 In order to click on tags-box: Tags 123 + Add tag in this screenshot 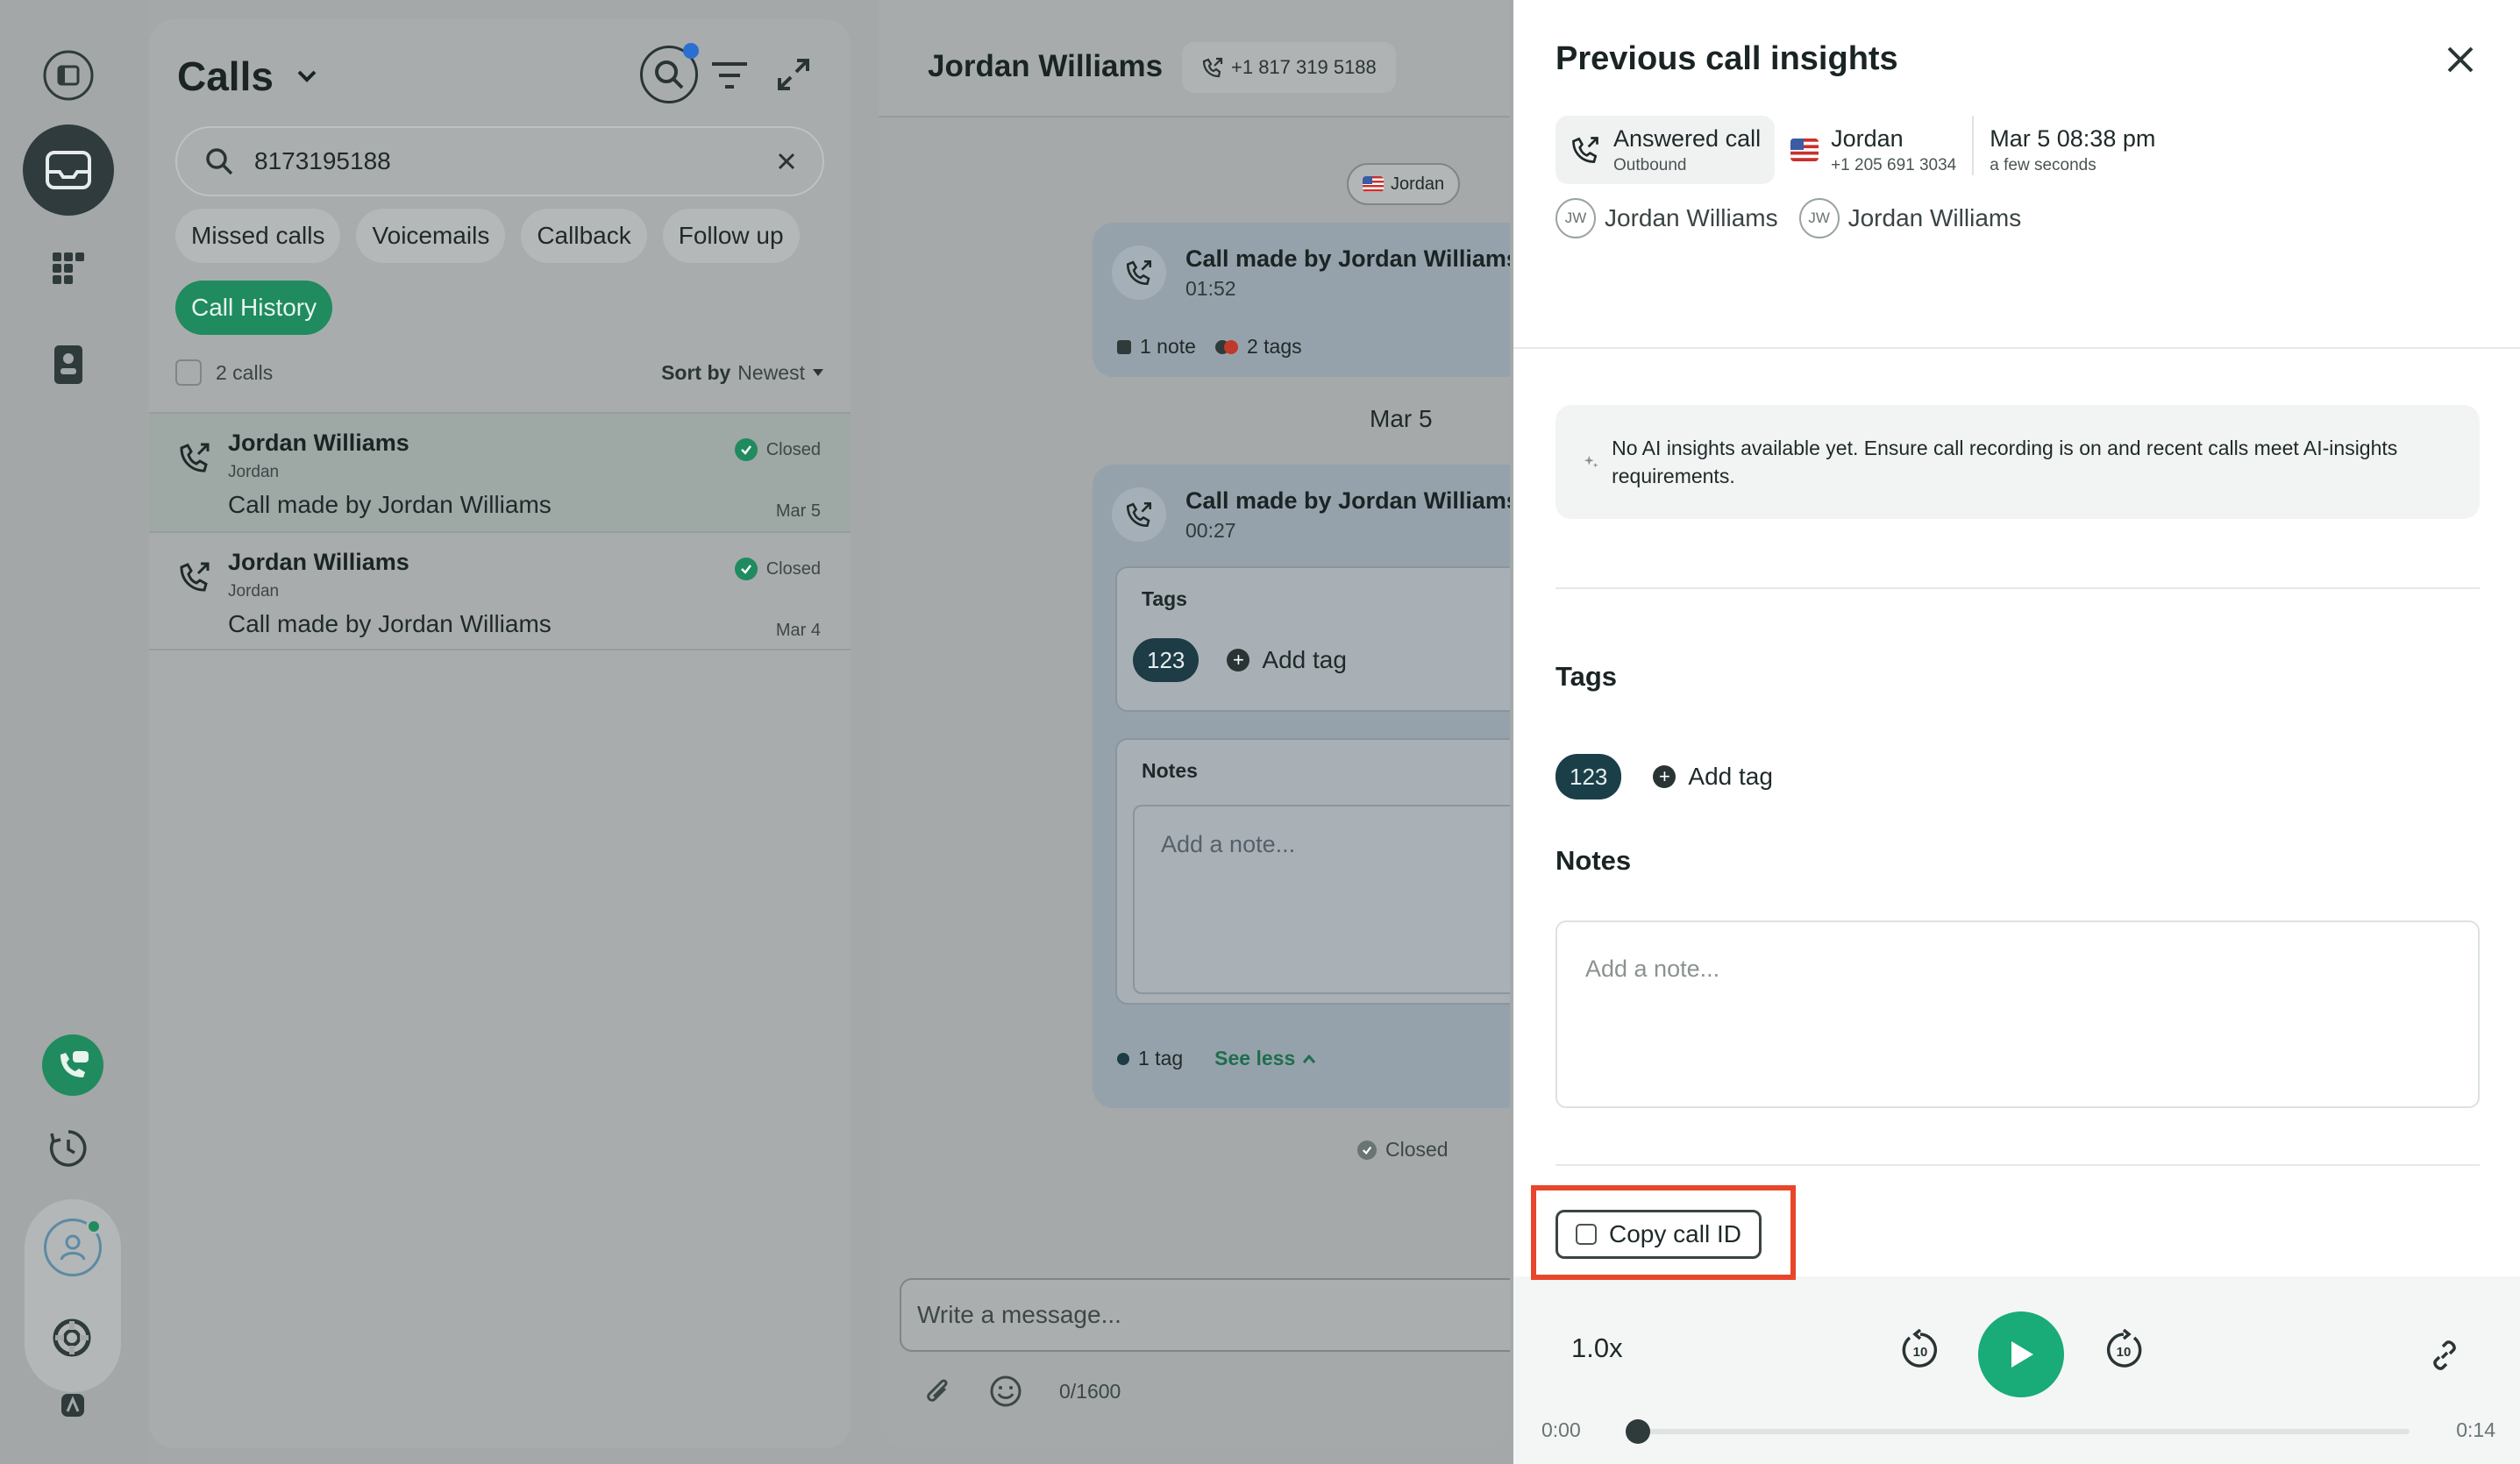, I will do `click(1312, 639)`.